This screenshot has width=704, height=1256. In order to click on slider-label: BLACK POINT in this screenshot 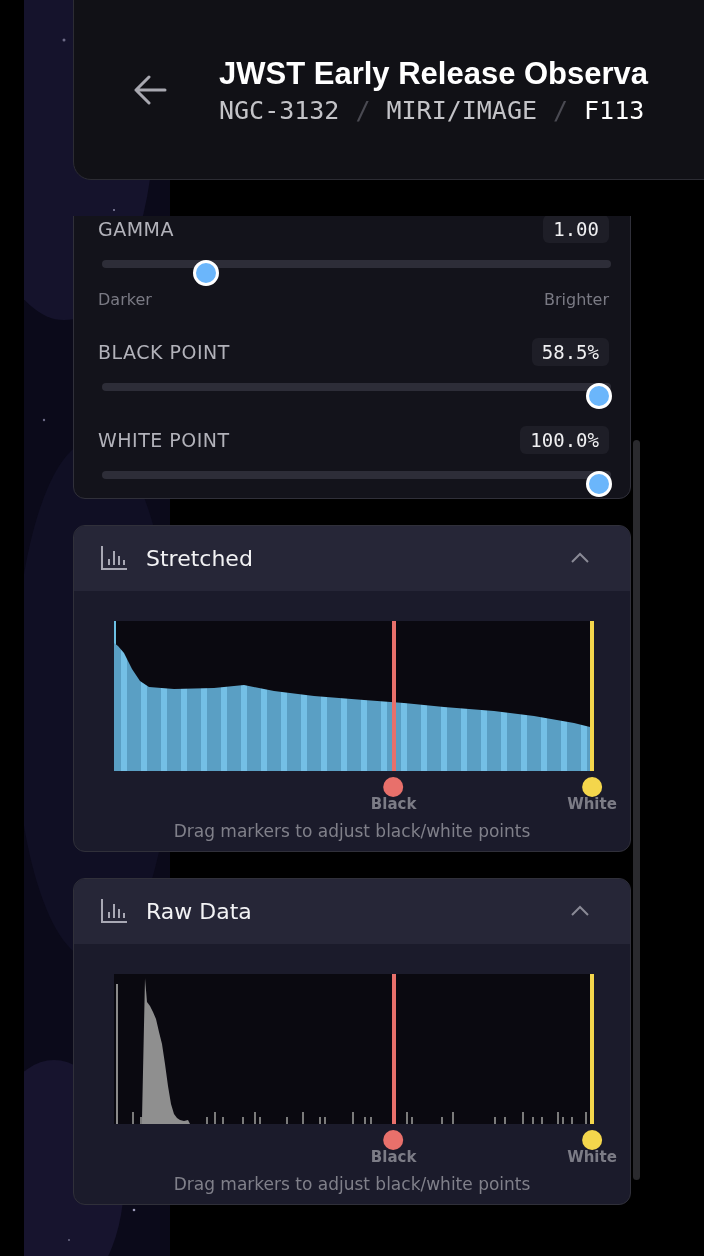, I will do `click(164, 352)`.